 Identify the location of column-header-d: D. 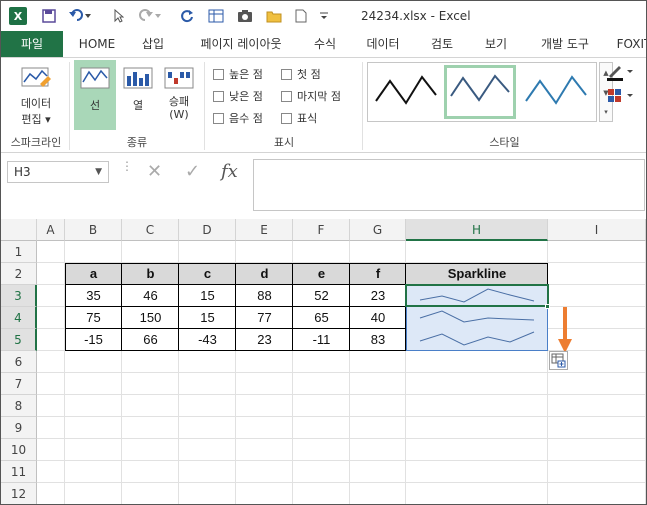
(207, 230).